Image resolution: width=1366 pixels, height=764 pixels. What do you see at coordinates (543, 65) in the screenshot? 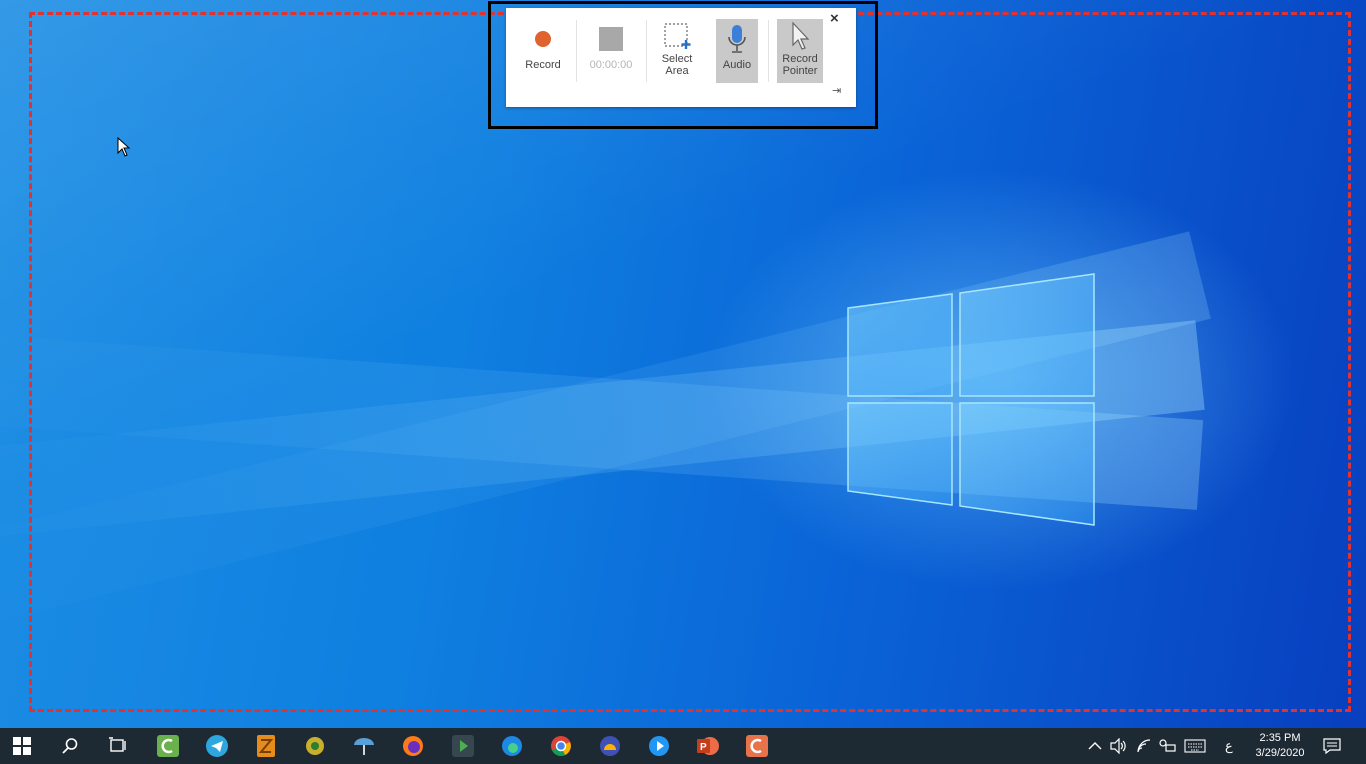
I see `record-label: Record` at bounding box center [543, 65].